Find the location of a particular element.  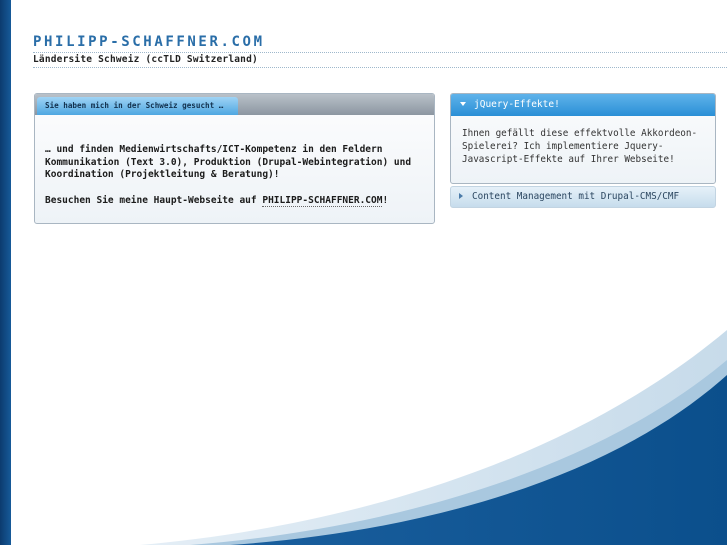

accordion-header-drupal: Content Management mit Drupal-CMS/CMF is located at coordinates (583, 197).